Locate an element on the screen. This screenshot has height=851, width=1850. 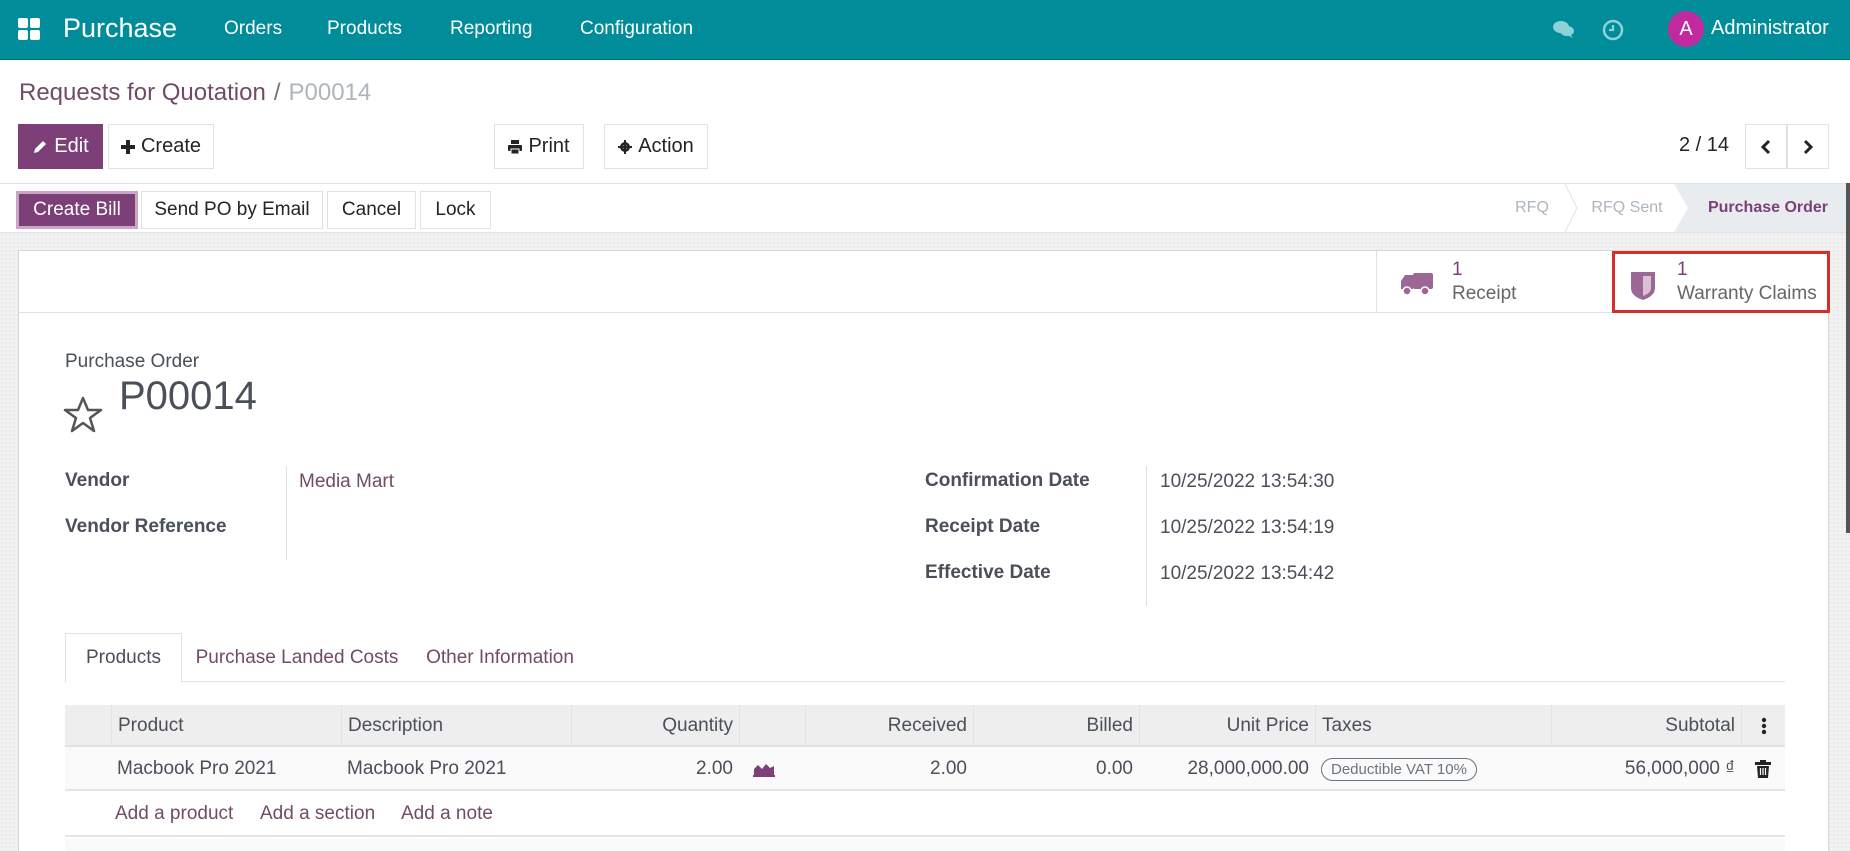
cell-unit-price: 28,000,000.00 is located at coordinates (1227, 769).